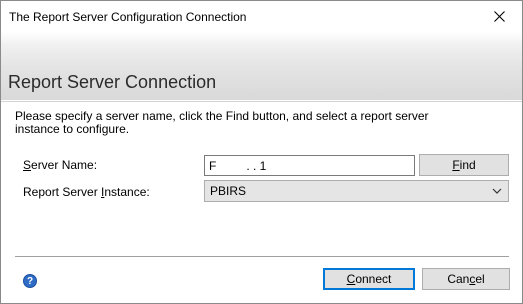 This screenshot has width=523, height=304. What do you see at coordinates (228, 191) in the screenshot?
I see `instance-selected-value: PBIRS` at bounding box center [228, 191].